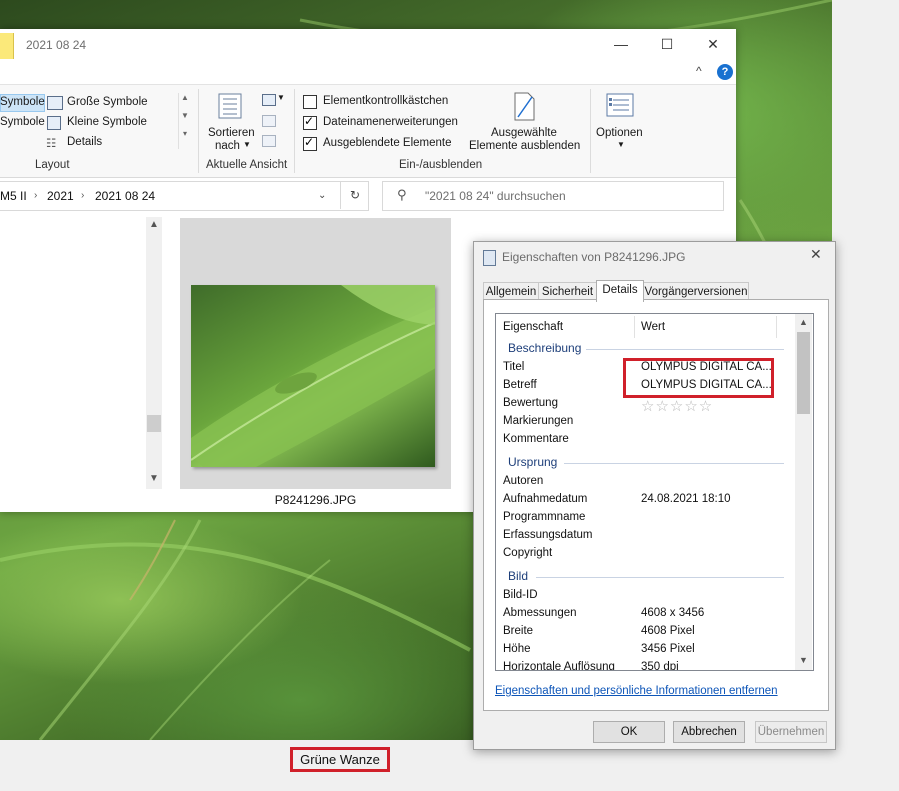 The width and height of the screenshot is (899, 791). What do you see at coordinates (667, 44) in the screenshot?
I see `maximize-button: ☐` at bounding box center [667, 44].